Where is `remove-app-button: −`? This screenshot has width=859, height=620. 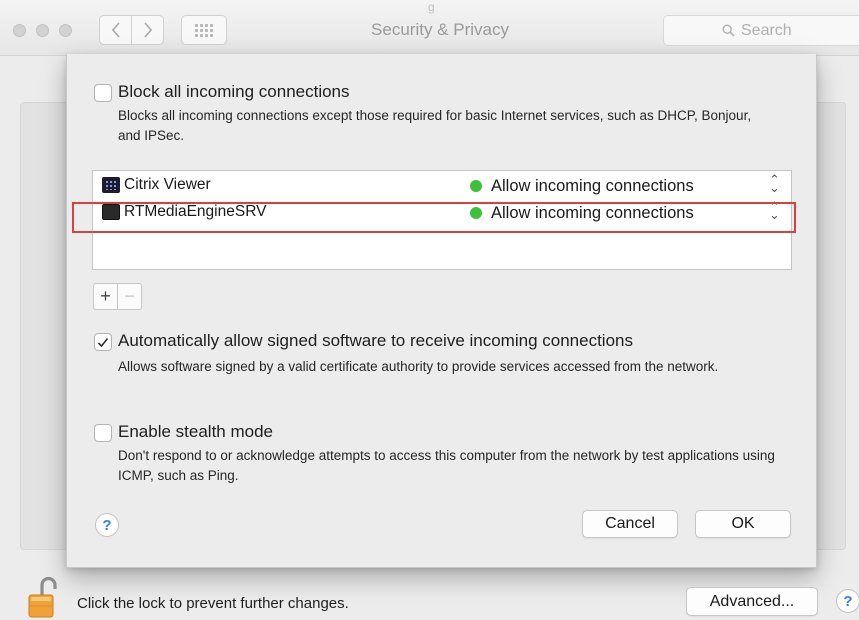 remove-app-button: − is located at coordinates (129, 296).